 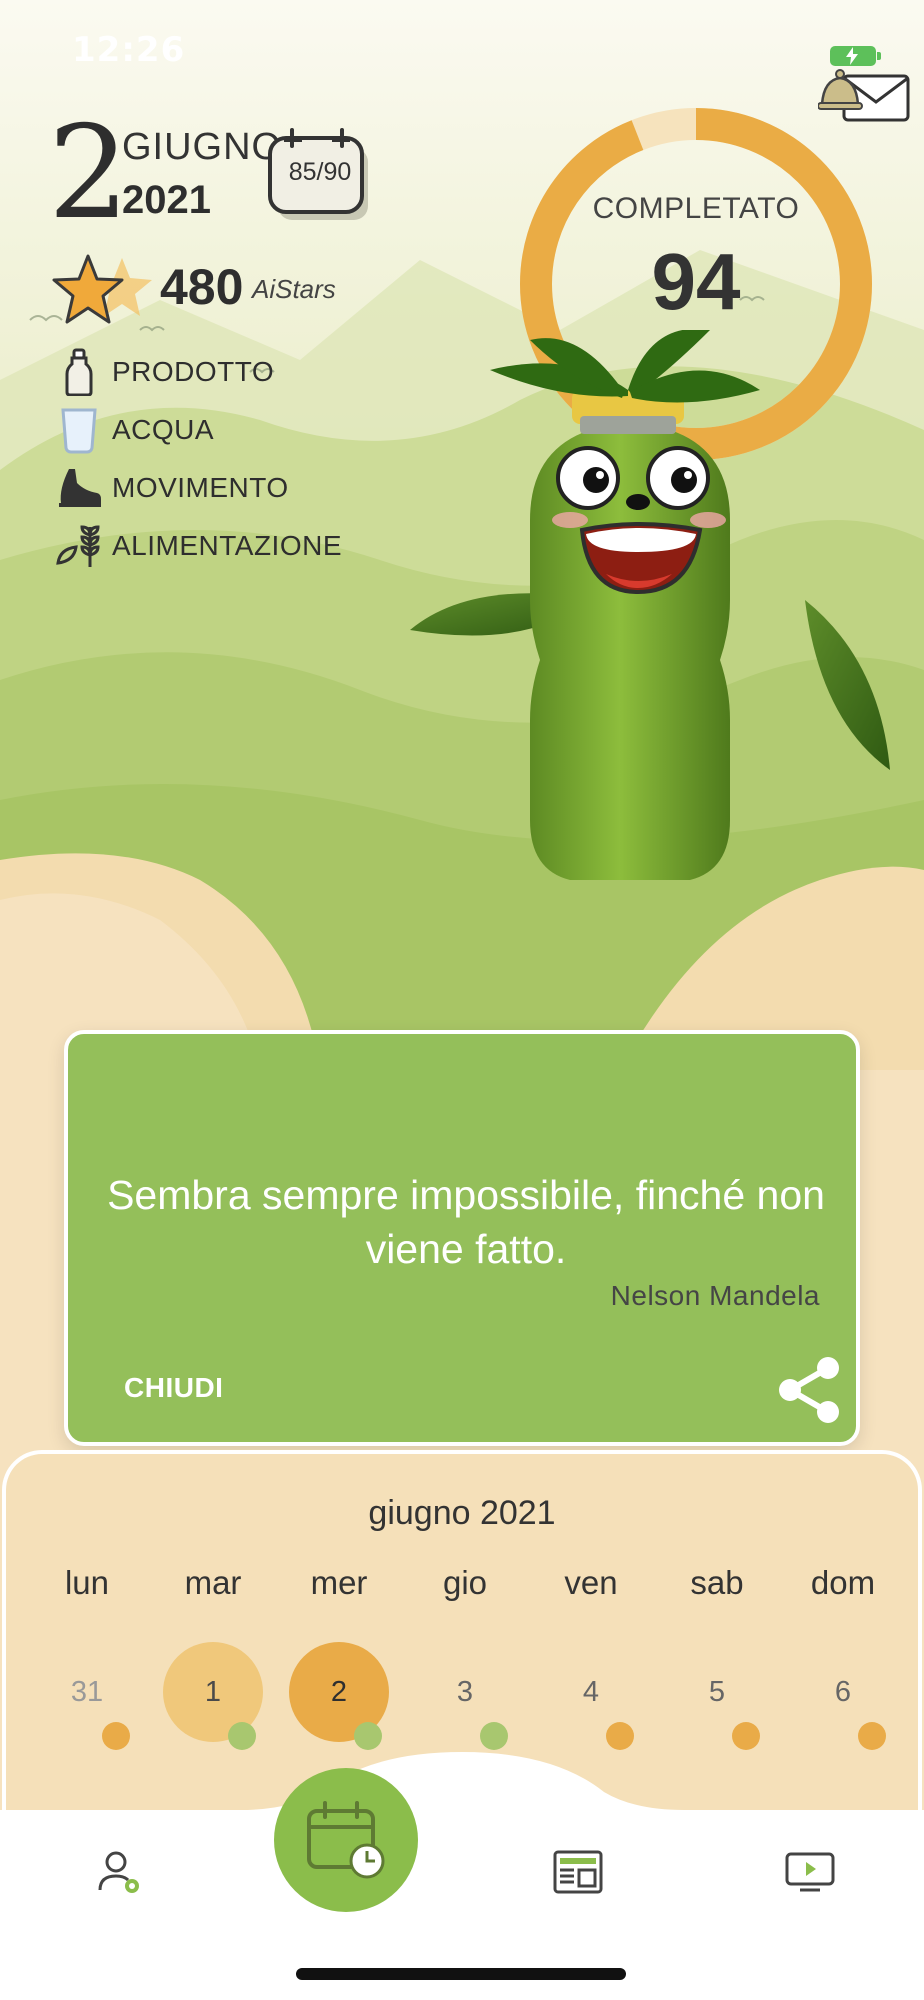 I want to click on profile-tab, so click(x=120, y=1872).